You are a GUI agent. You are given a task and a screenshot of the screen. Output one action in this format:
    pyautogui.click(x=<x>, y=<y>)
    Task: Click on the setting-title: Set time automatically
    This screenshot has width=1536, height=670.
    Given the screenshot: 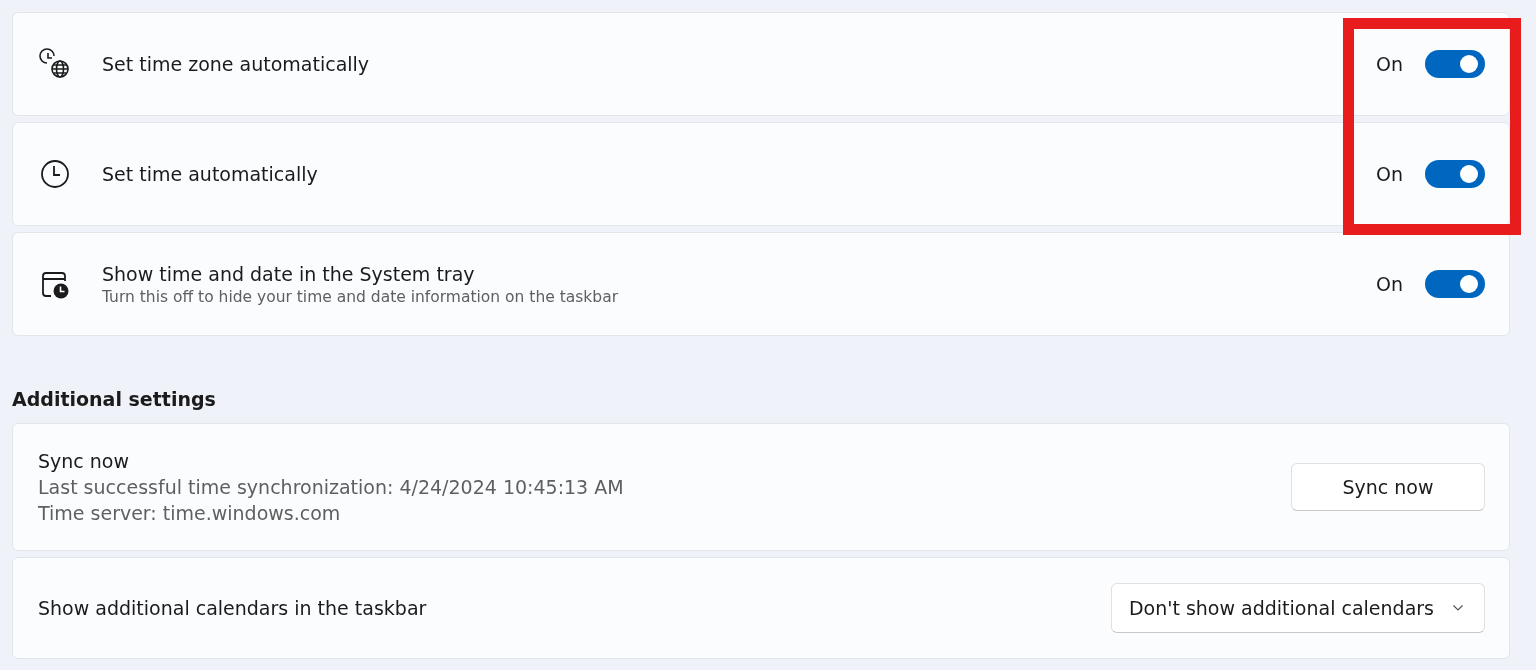 What is the action you would take?
    pyautogui.click(x=210, y=174)
    